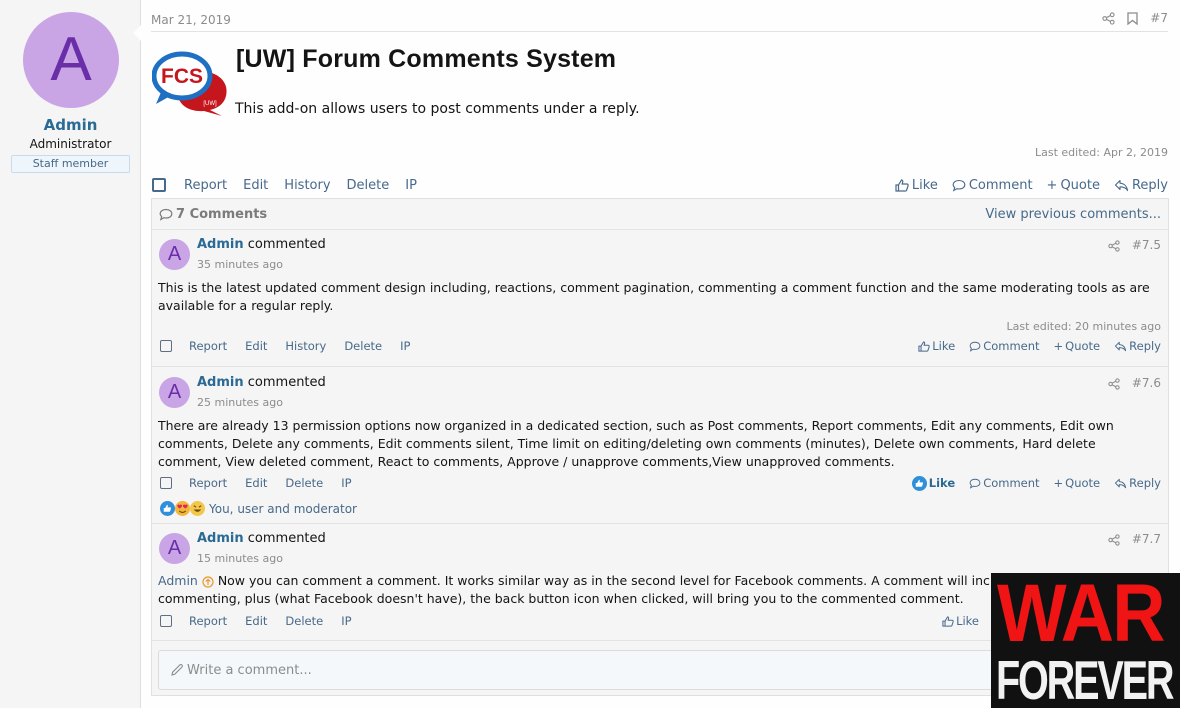  I want to click on reactions-summary: You, user and moderator, so click(258, 508).